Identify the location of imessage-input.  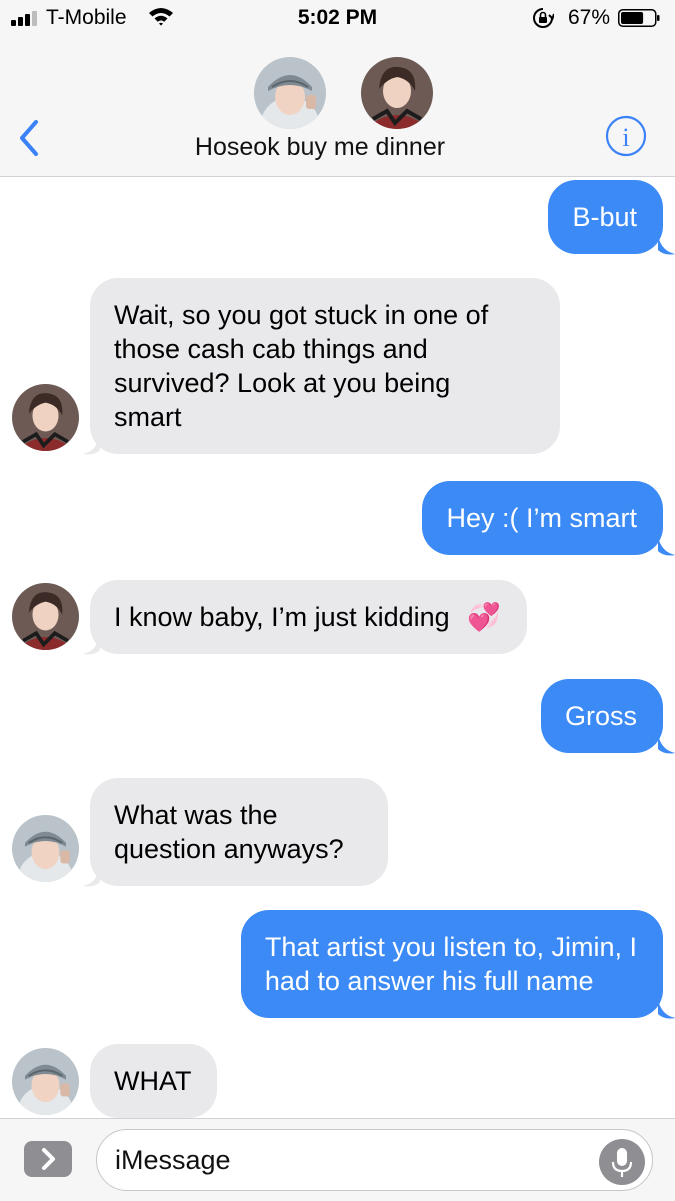
(374, 1160).